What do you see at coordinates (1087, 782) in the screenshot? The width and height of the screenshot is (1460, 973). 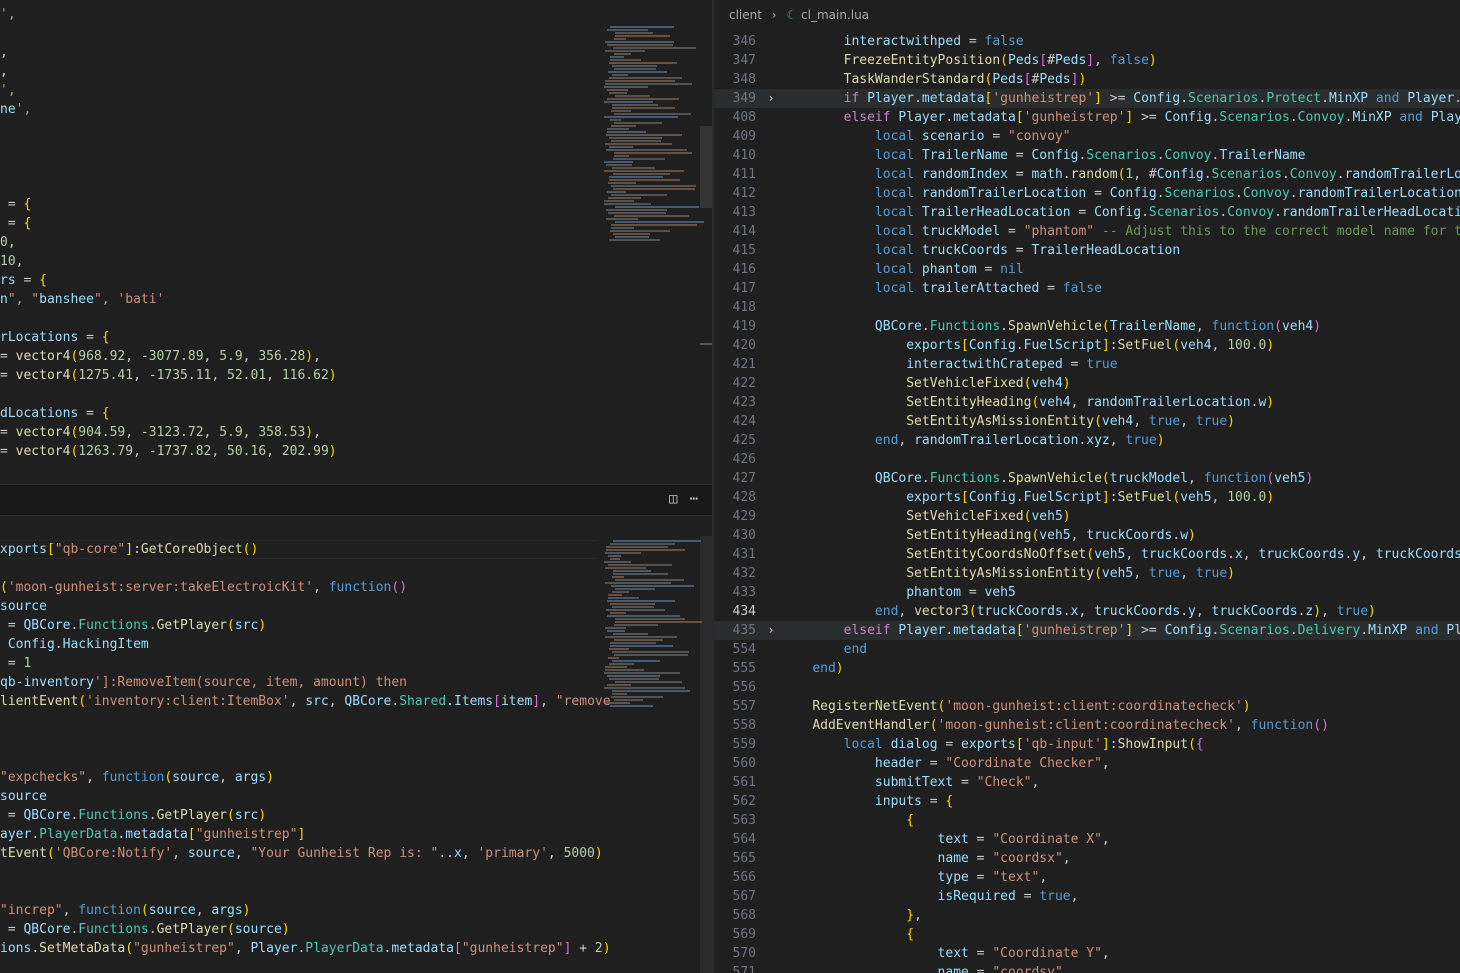 I see `code-line: 561 submitText = "Check",` at bounding box center [1087, 782].